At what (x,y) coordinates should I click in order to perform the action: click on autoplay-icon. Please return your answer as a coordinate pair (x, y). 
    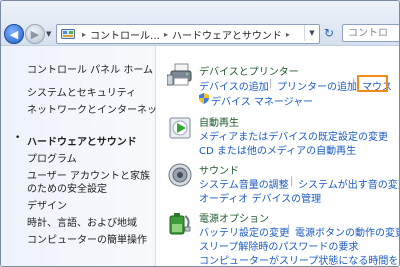
    Looking at the image, I should click on (180, 128).